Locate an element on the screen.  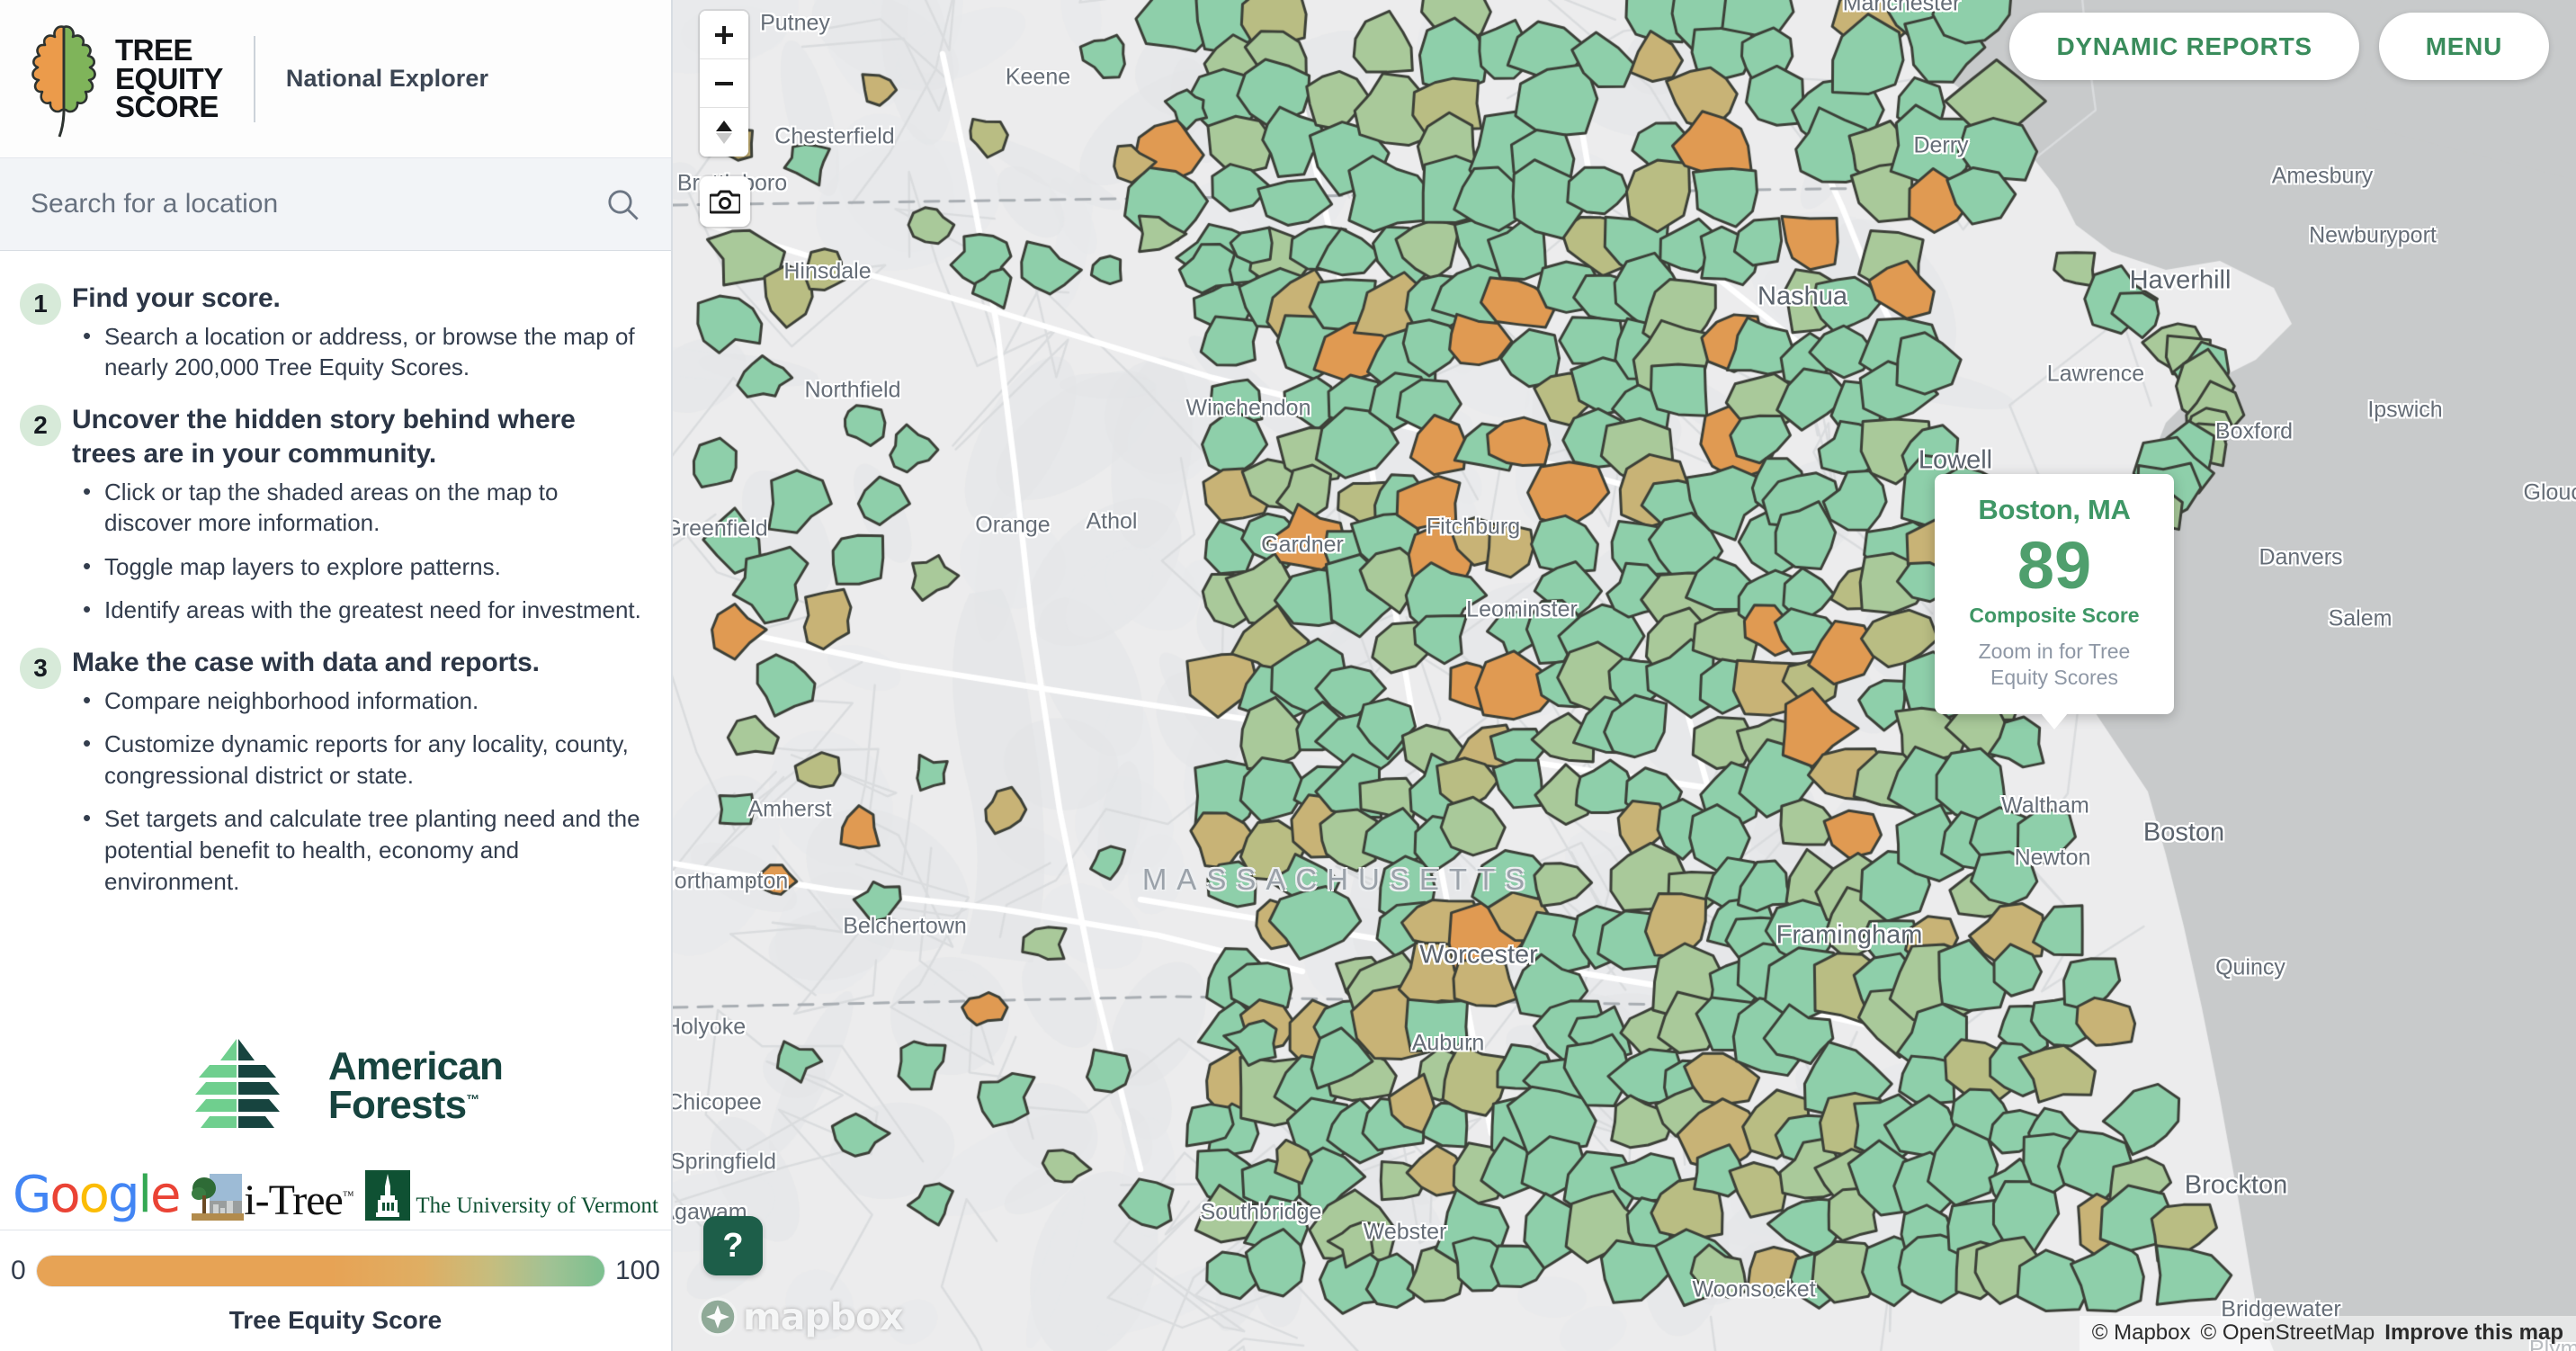
info-card-score: 89 is located at coordinates (2054, 565).